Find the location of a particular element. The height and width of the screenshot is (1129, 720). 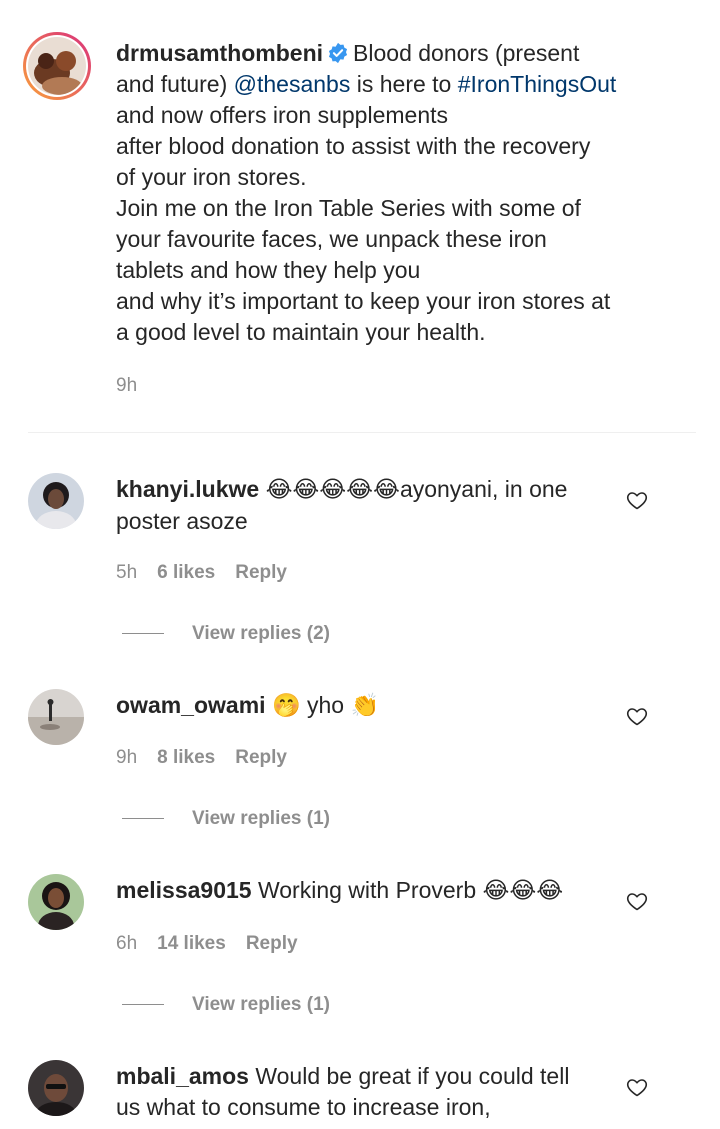

comment-time: 6h is located at coordinates (127, 943).